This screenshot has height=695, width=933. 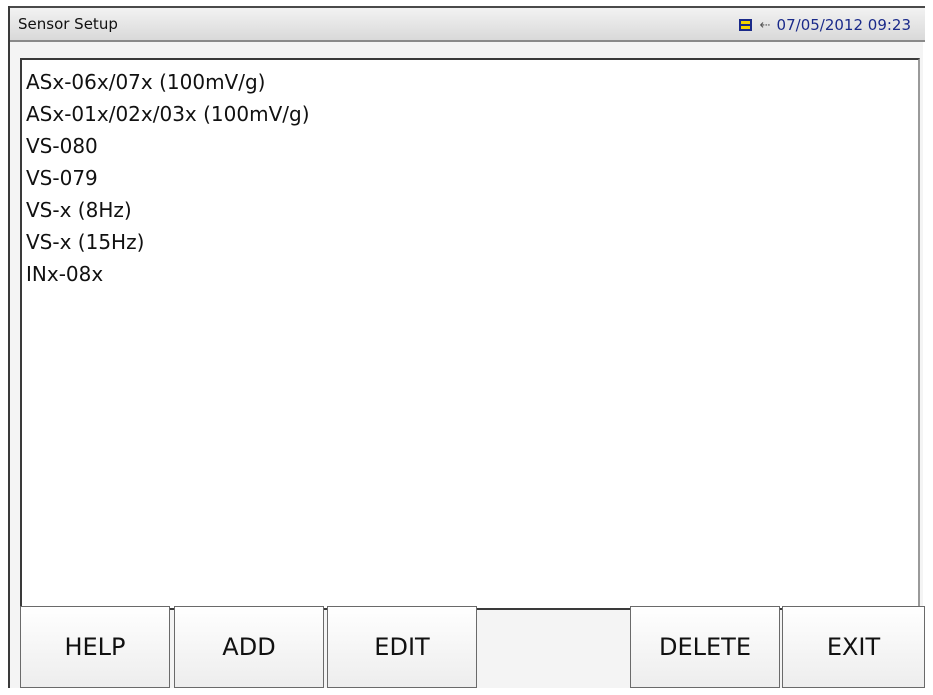 I want to click on sensor-list-item: VS-x (15Hz), so click(x=471, y=242).